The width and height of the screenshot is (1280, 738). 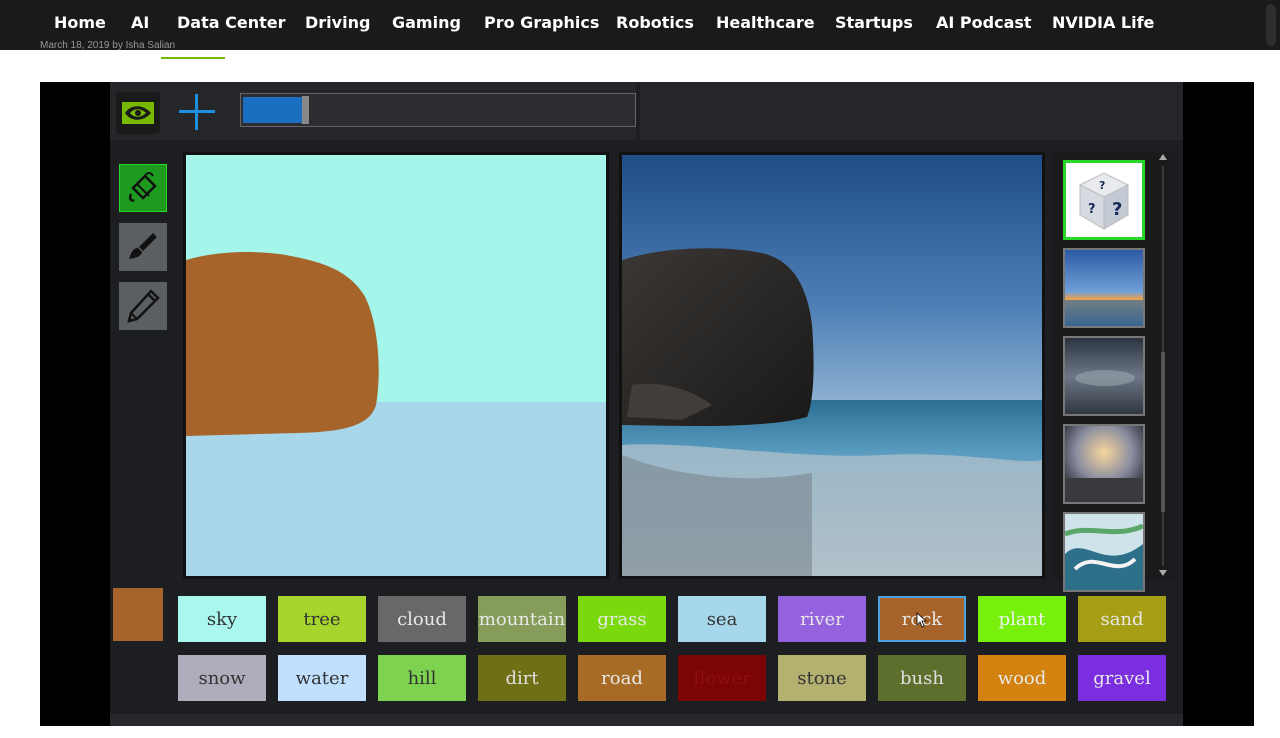 What do you see at coordinates (1104, 200) in the screenshot?
I see `random-style-dice-icon: ? ? ?` at bounding box center [1104, 200].